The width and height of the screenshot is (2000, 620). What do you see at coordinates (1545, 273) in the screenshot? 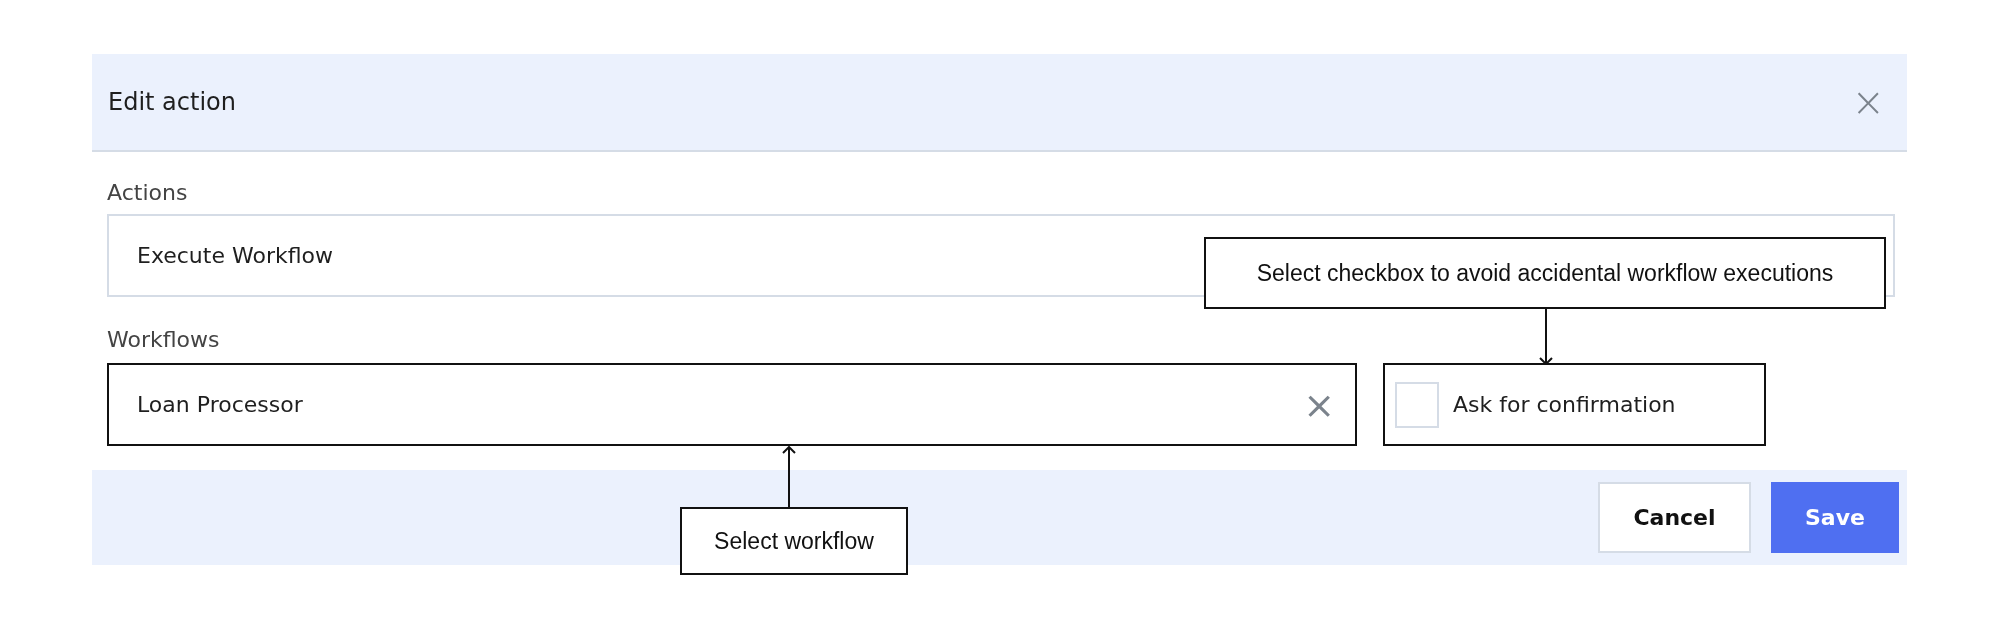
I see `callout-box: Select checkbox to avoid accidental workflow executions` at bounding box center [1545, 273].